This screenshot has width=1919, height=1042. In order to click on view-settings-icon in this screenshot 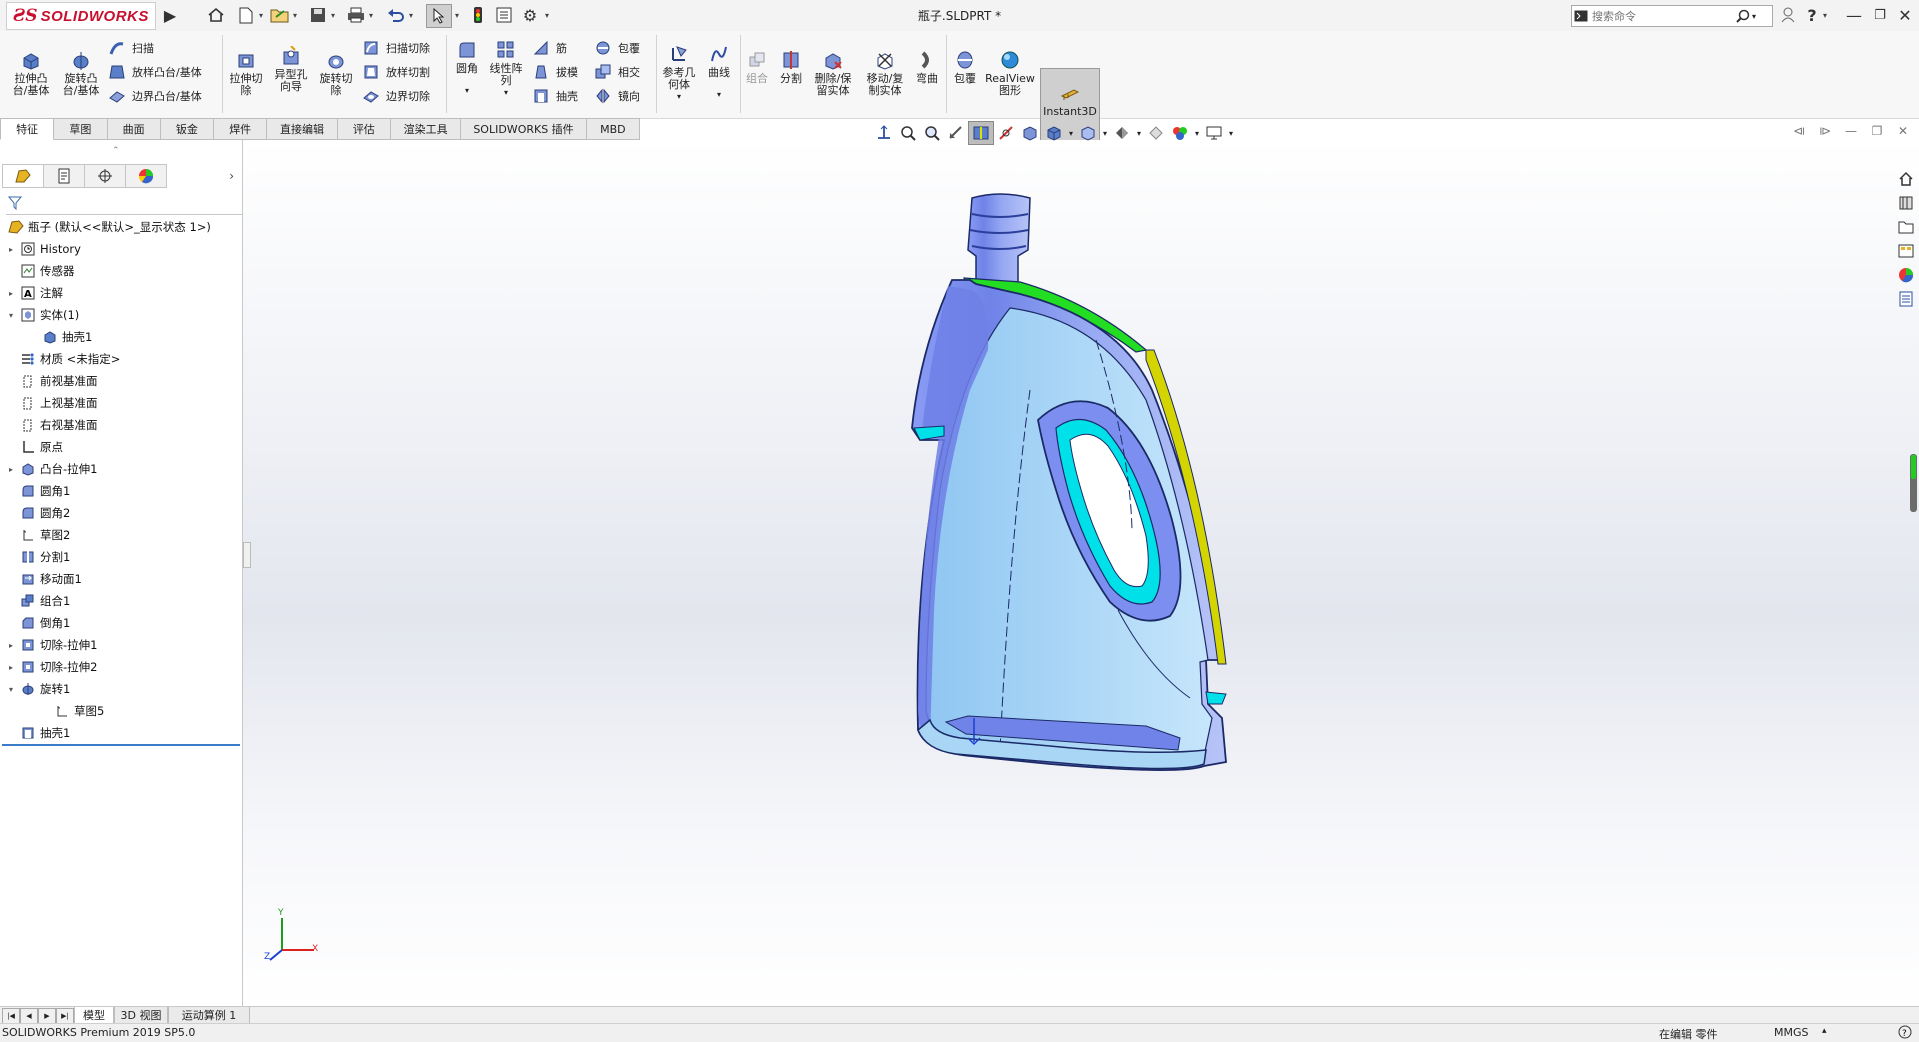, I will do `click(1180, 133)`.